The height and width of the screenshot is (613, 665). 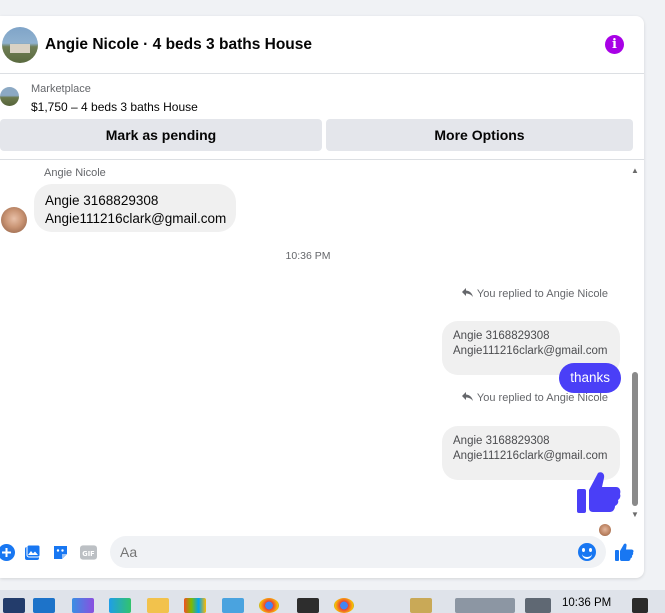 I want to click on like-icon, so click(x=624, y=552).